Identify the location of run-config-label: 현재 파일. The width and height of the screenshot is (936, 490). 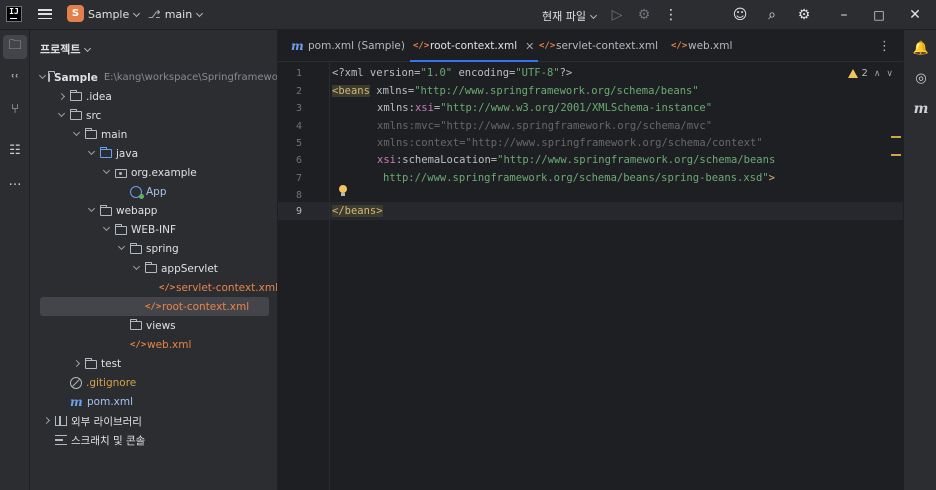
(564, 16).